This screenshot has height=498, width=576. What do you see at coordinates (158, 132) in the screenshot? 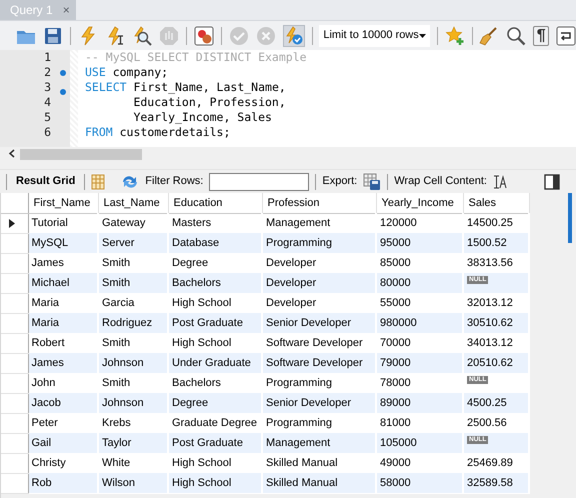
I see `code-line: FROM customerdetails;` at bounding box center [158, 132].